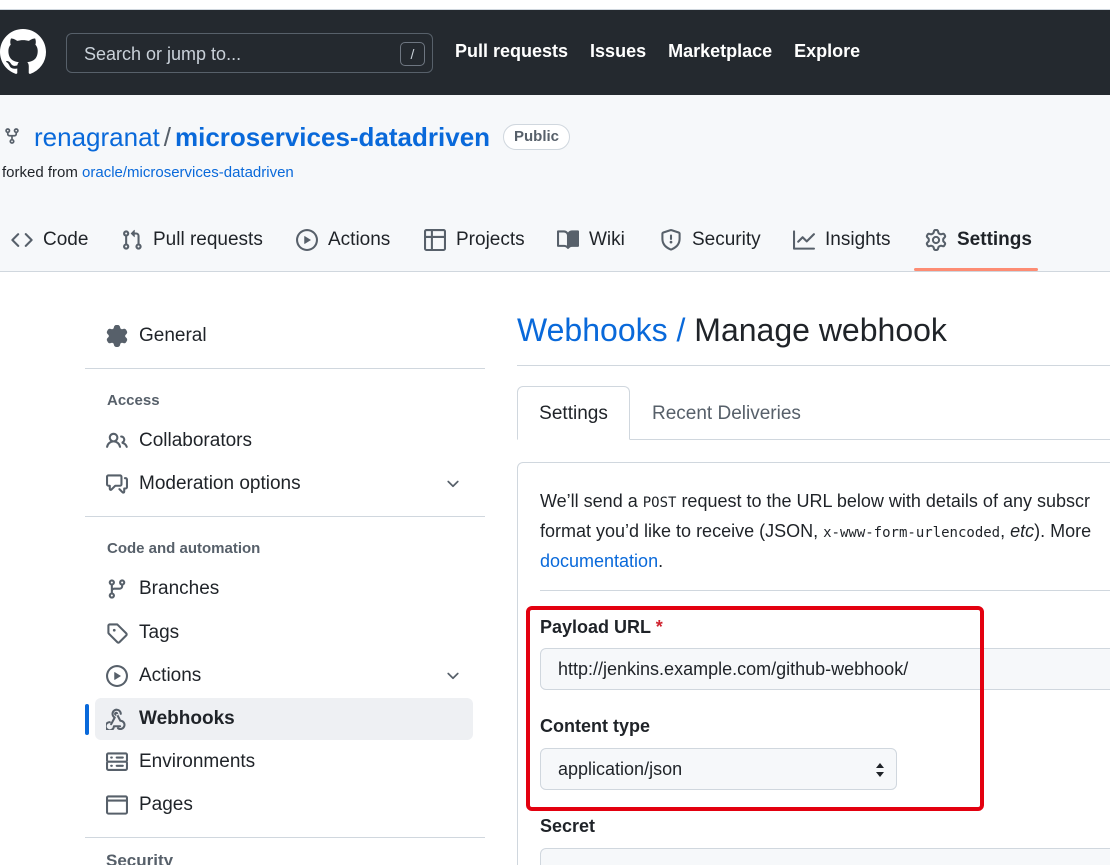 The image size is (1110, 865). What do you see at coordinates (249, 53) in the screenshot?
I see `search-input: Search or jump to... /` at bounding box center [249, 53].